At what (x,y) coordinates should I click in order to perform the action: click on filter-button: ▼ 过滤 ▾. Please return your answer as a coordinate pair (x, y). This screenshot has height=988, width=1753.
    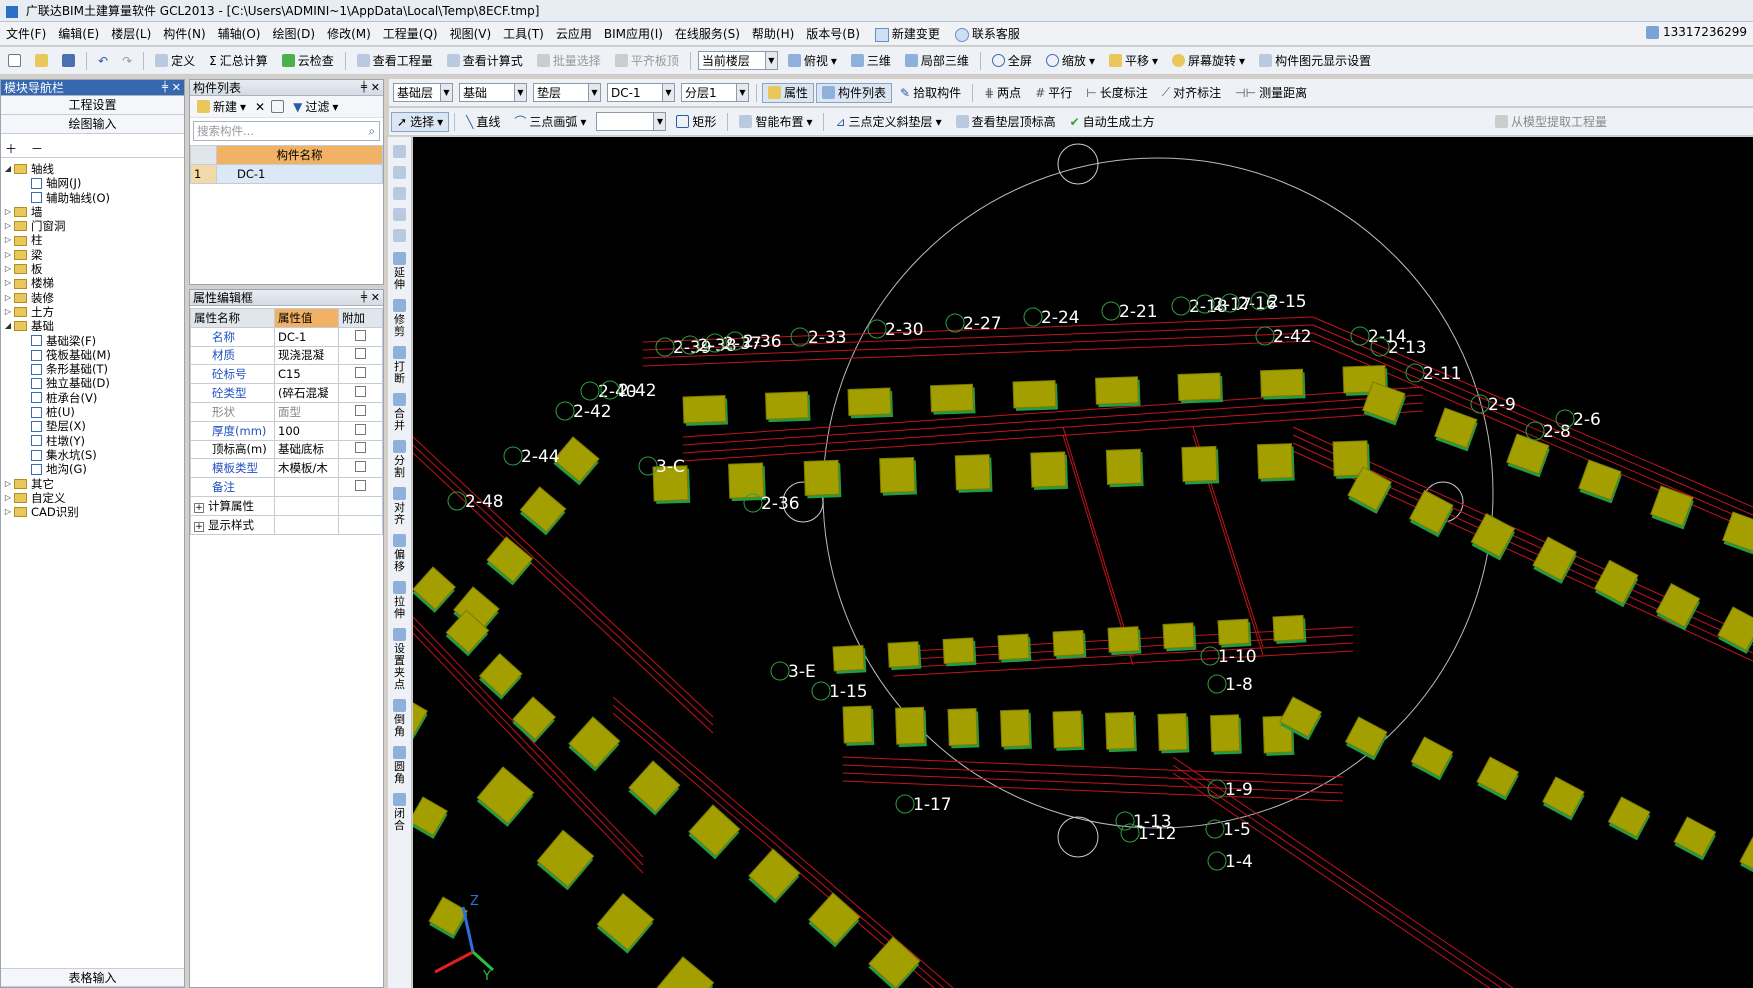
    Looking at the image, I should click on (315, 107).